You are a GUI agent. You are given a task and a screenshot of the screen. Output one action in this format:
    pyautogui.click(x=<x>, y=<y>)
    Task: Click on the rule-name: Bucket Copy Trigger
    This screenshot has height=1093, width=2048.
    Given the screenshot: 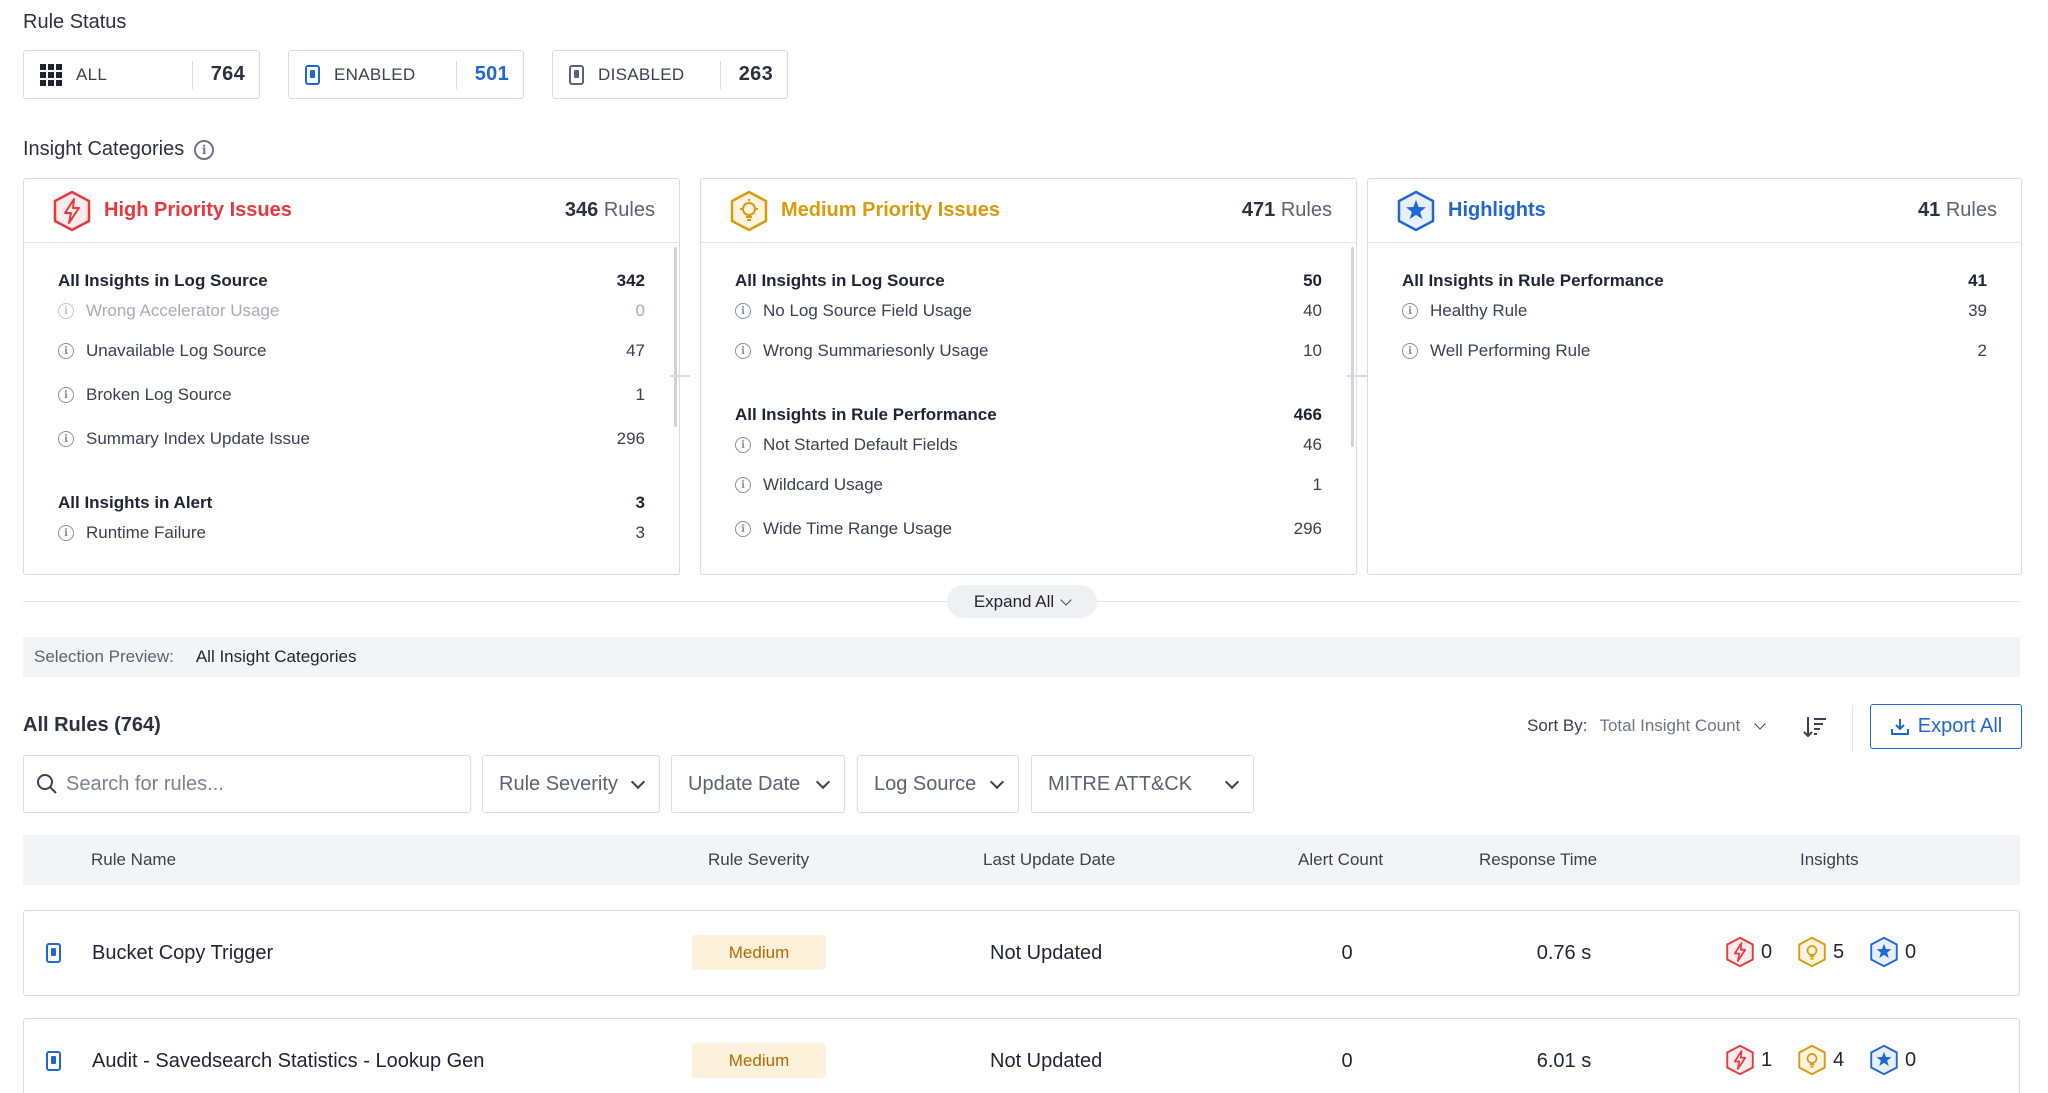 What is the action you would take?
    pyautogui.click(x=182, y=953)
    